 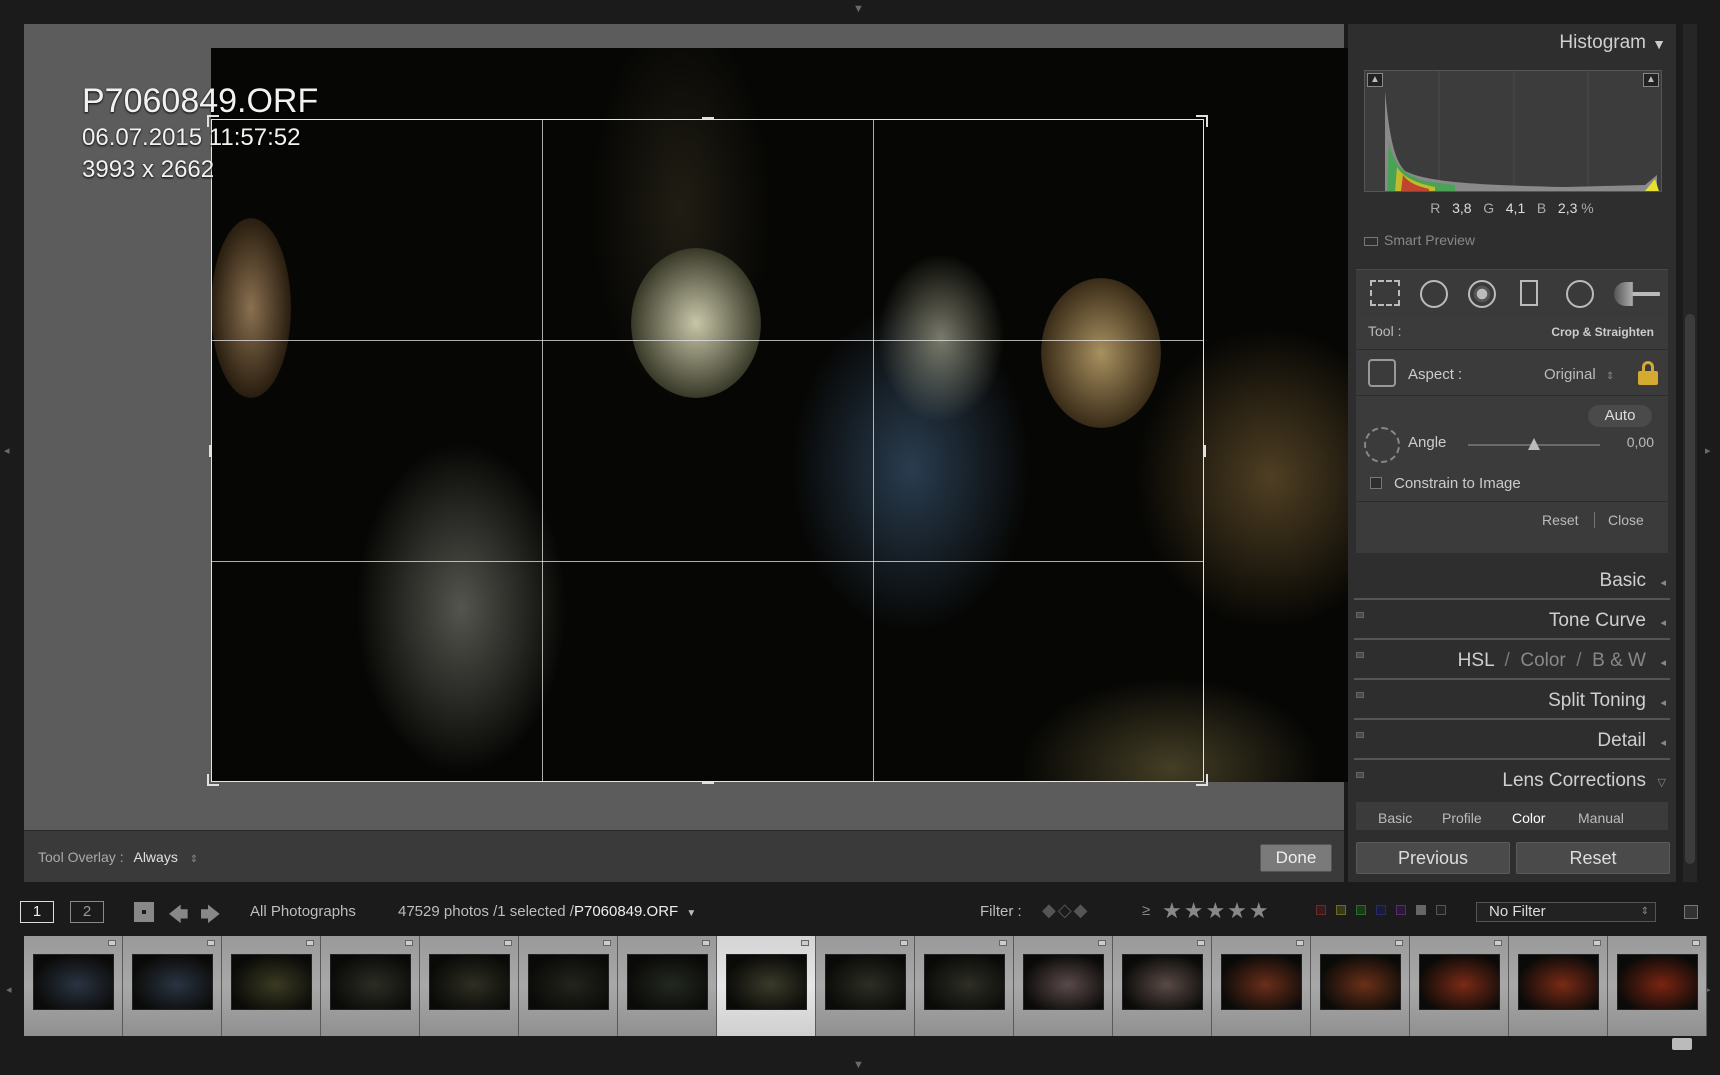 What do you see at coordinates (178, 917) in the screenshot?
I see `back-arrow-icon: 🡄` at bounding box center [178, 917].